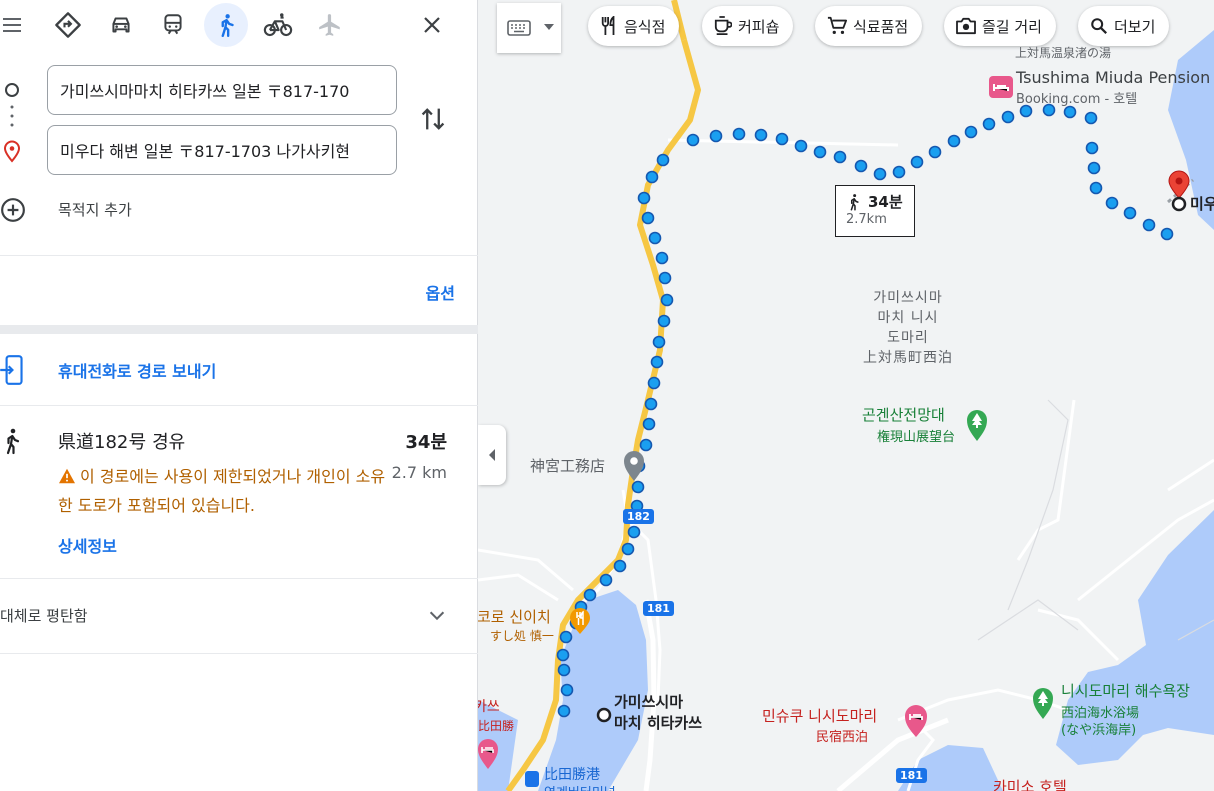 The height and width of the screenshot is (791, 1214). Describe the element at coordinates (137, 370) in the screenshot. I see `send-to-phone-link: 휴대전화로 경로 보내기` at that location.